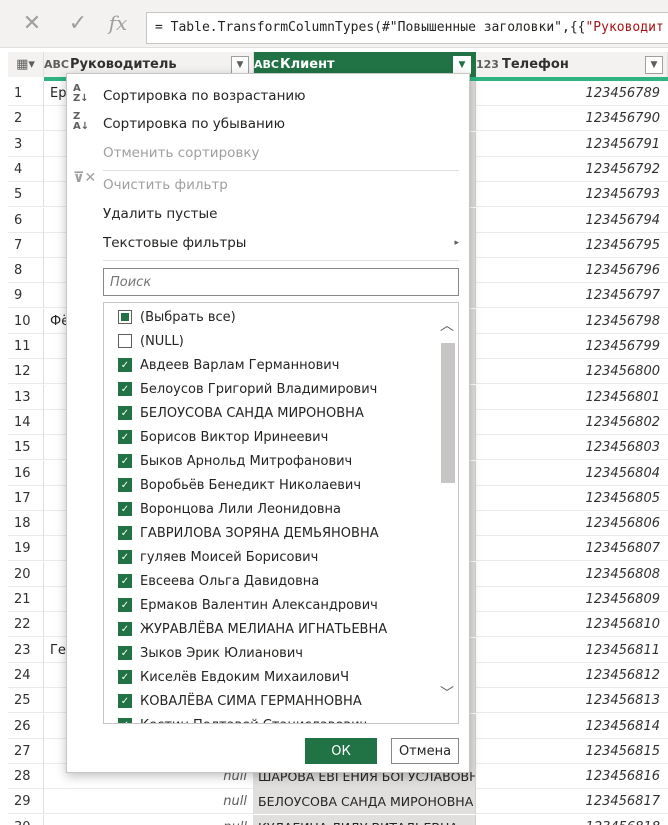 The width and height of the screenshot is (668, 825). I want to click on cell-telefon: 123456802, so click(572, 422).